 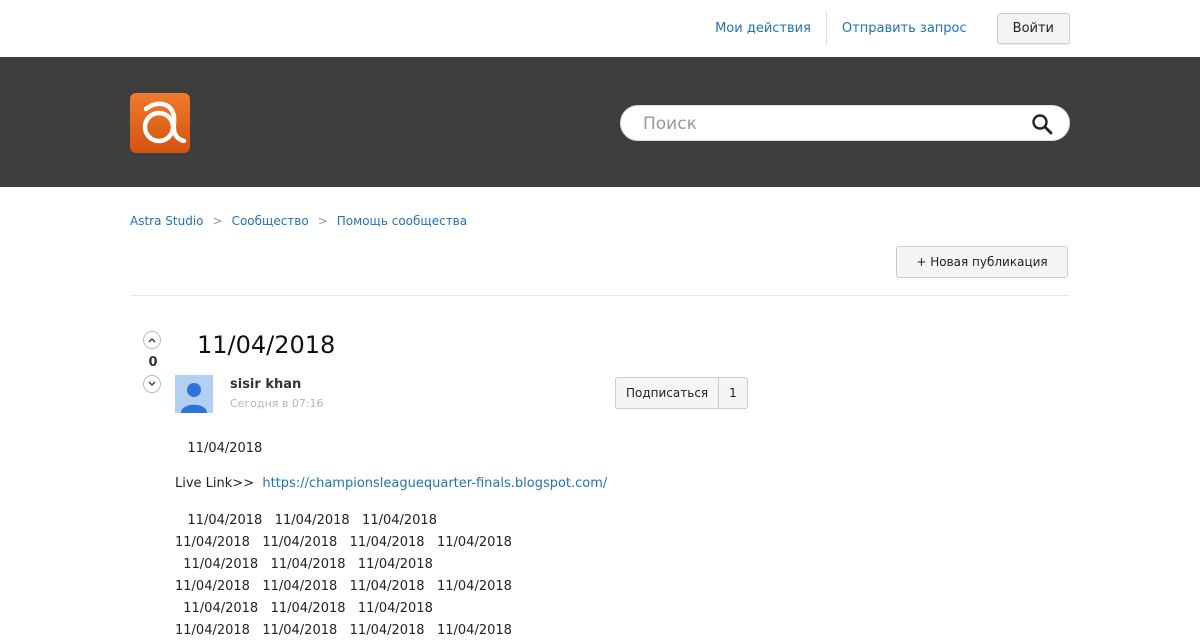 I want to click on avatar, so click(x=194, y=394).